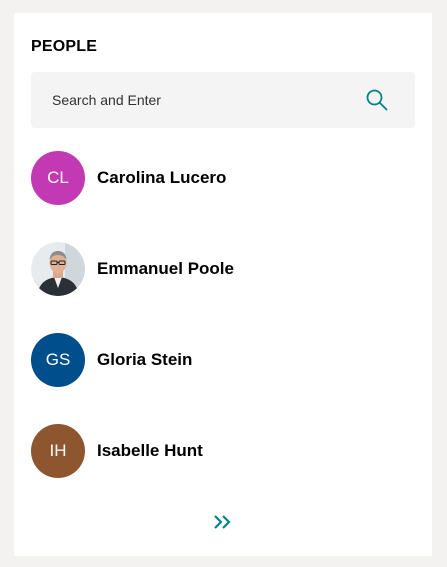 This screenshot has width=447, height=567. I want to click on panel-title: PEOPLE, so click(64, 46).